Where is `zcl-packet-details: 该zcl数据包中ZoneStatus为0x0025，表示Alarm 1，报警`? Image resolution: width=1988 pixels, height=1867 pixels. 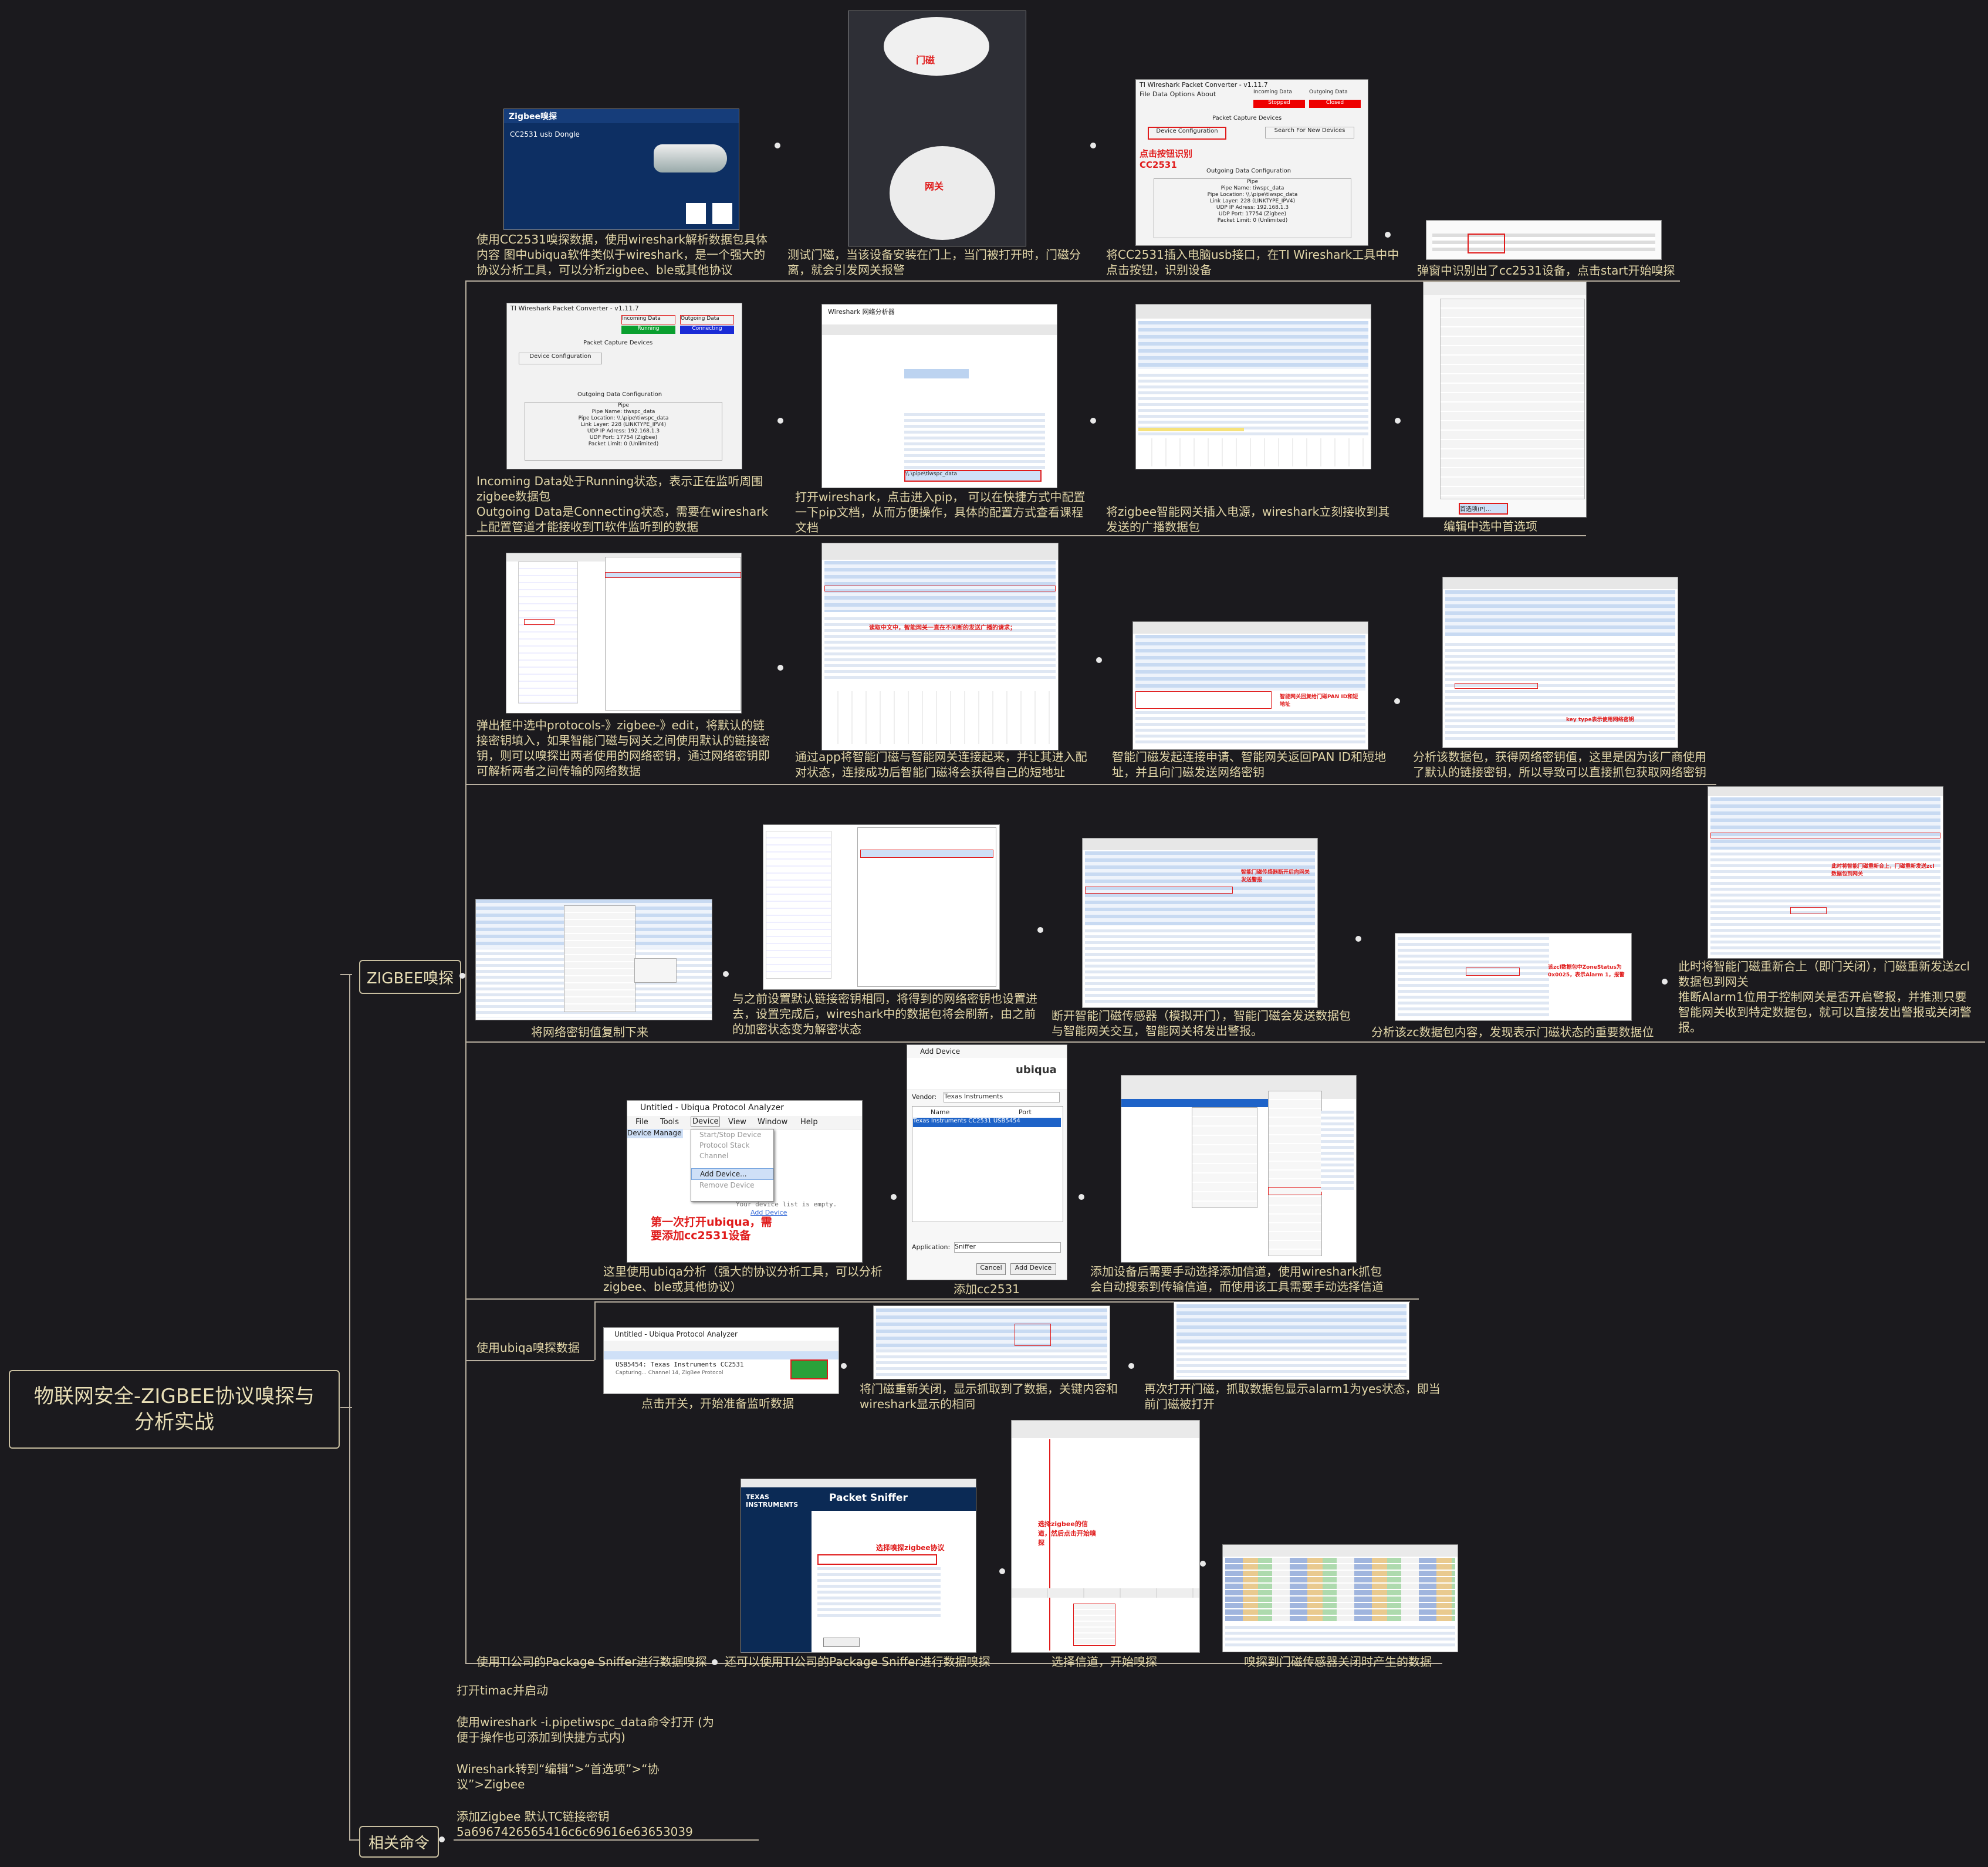 zcl-packet-details: 该zcl数据包中ZoneStatus为0x0025，表示Alarm 1，报警 is located at coordinates (1513, 977).